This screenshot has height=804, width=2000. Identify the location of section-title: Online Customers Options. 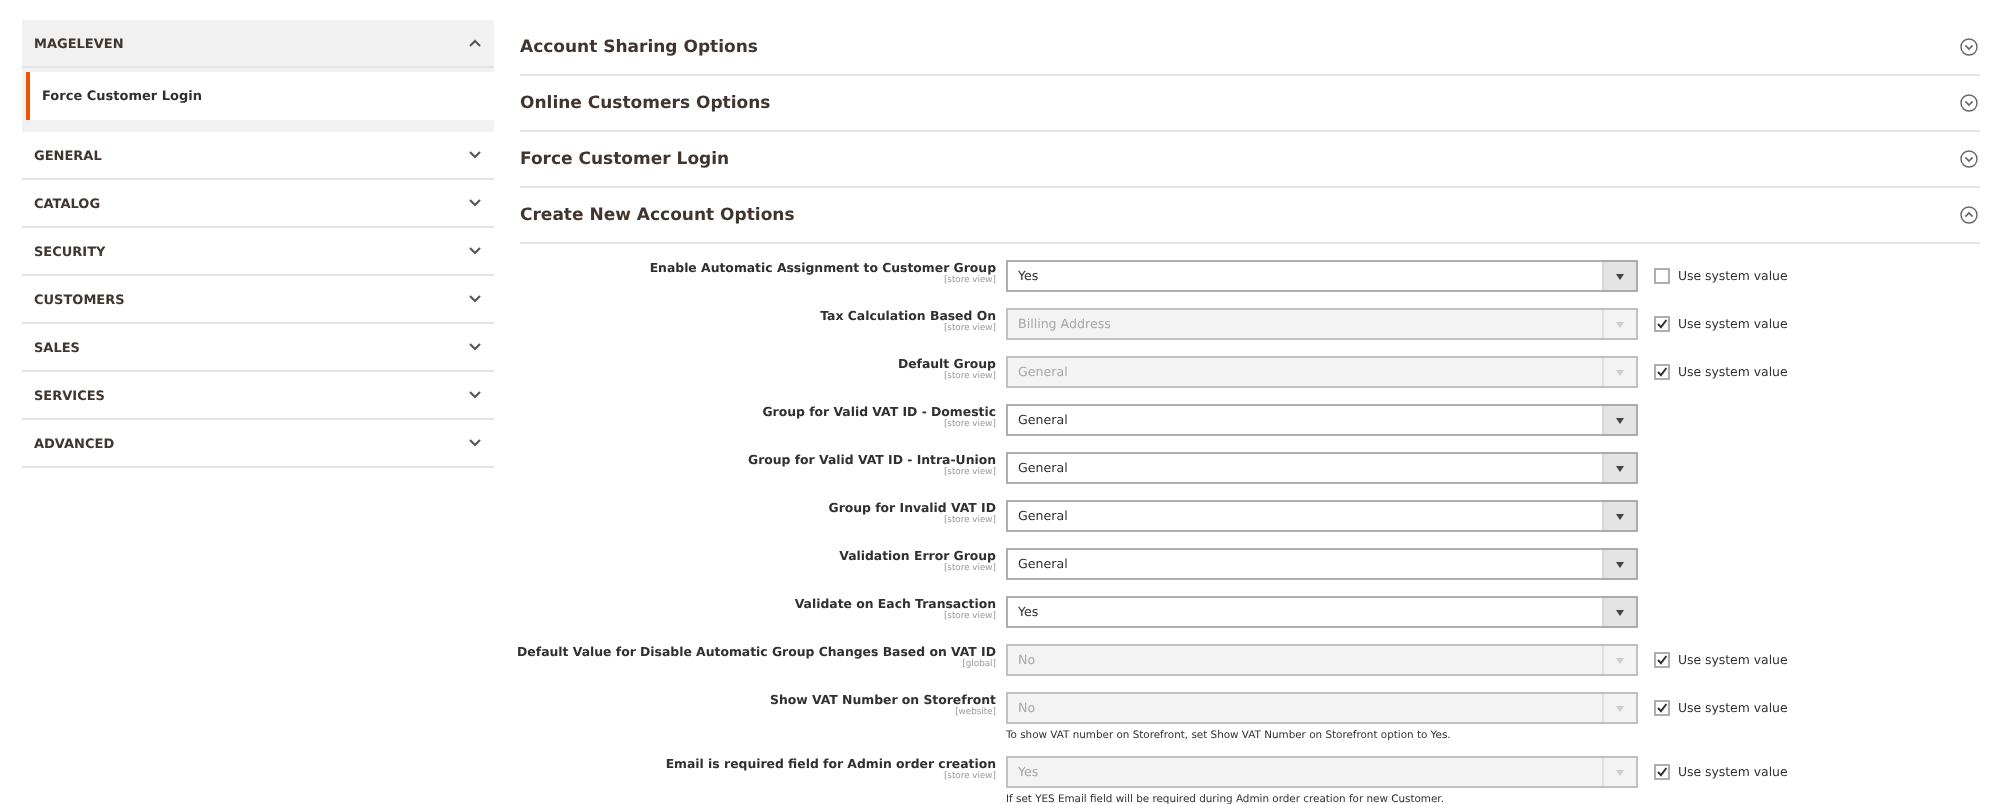
(645, 103).